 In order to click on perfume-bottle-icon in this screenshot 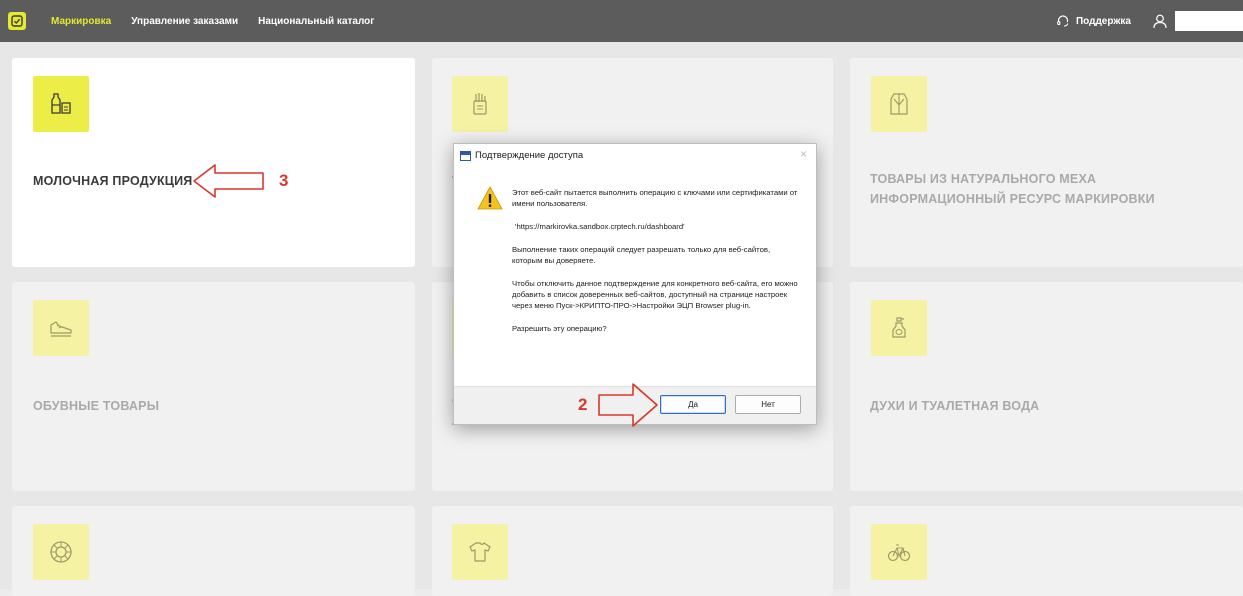, I will do `click(899, 328)`.